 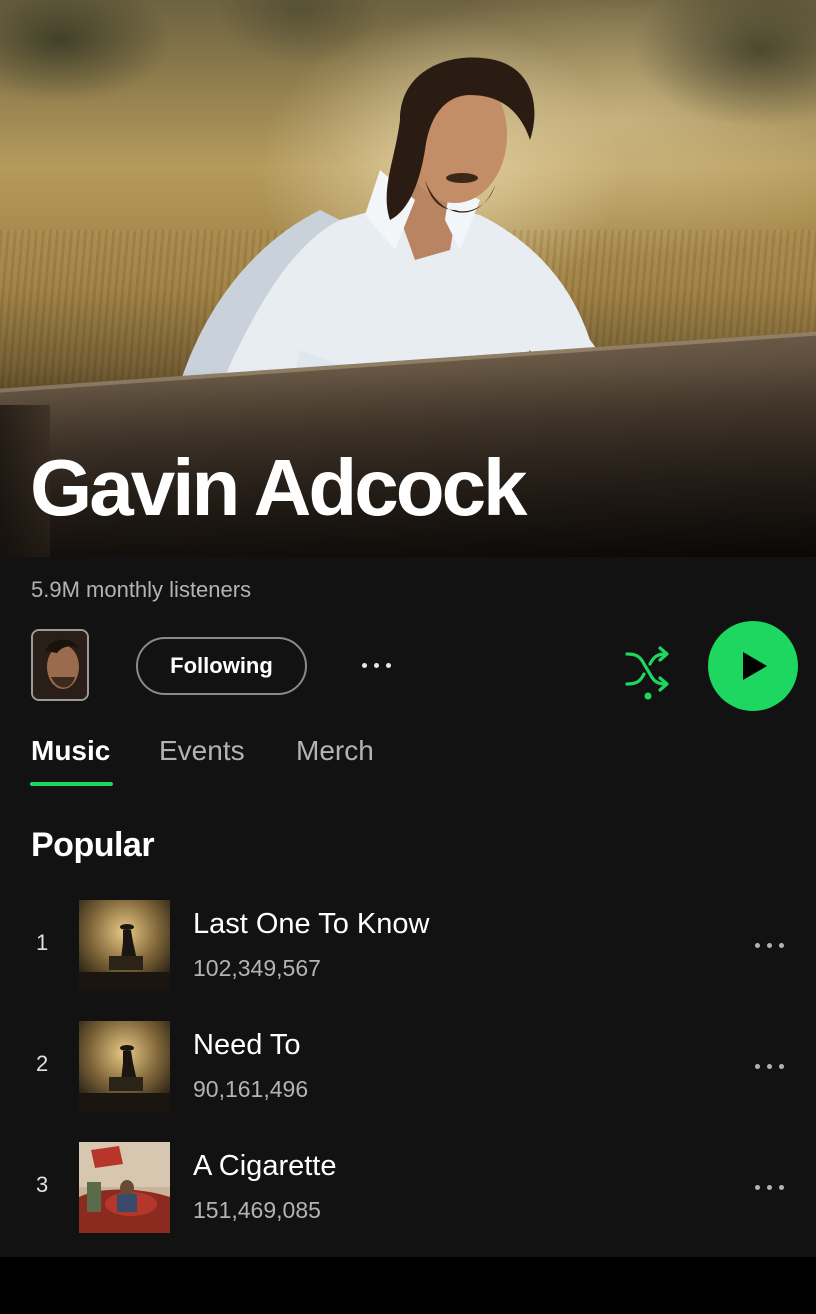 I want to click on track-title: Last One To Know, so click(x=311, y=924).